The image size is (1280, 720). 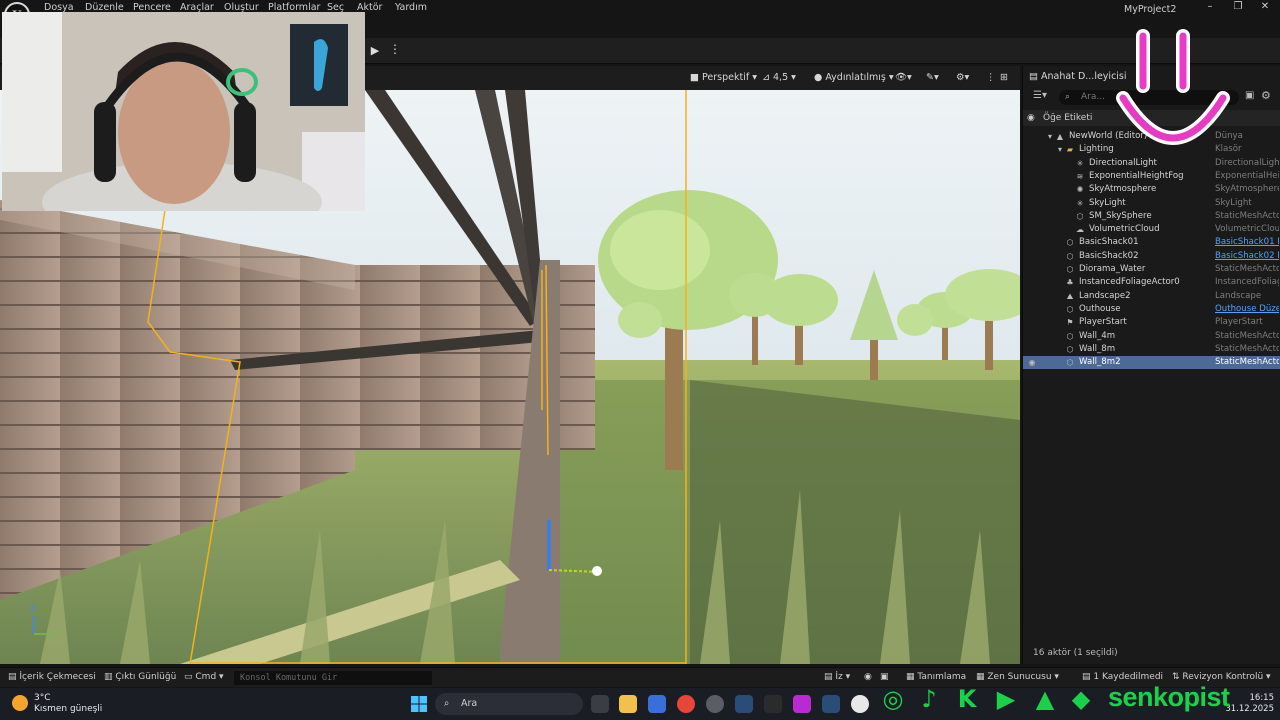 I want to click on outliner-row-type-link: BasicShack01 D, so click(x=1247, y=242).